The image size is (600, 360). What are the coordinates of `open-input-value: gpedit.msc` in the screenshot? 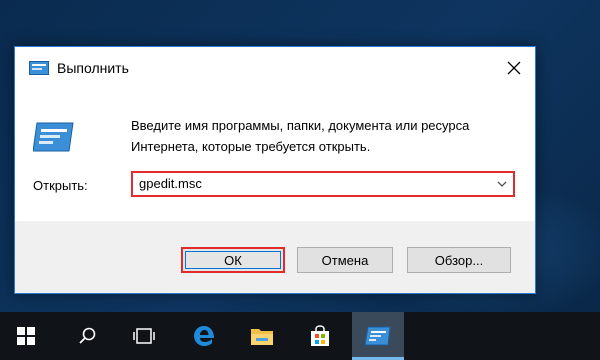 It's located at (170, 183).